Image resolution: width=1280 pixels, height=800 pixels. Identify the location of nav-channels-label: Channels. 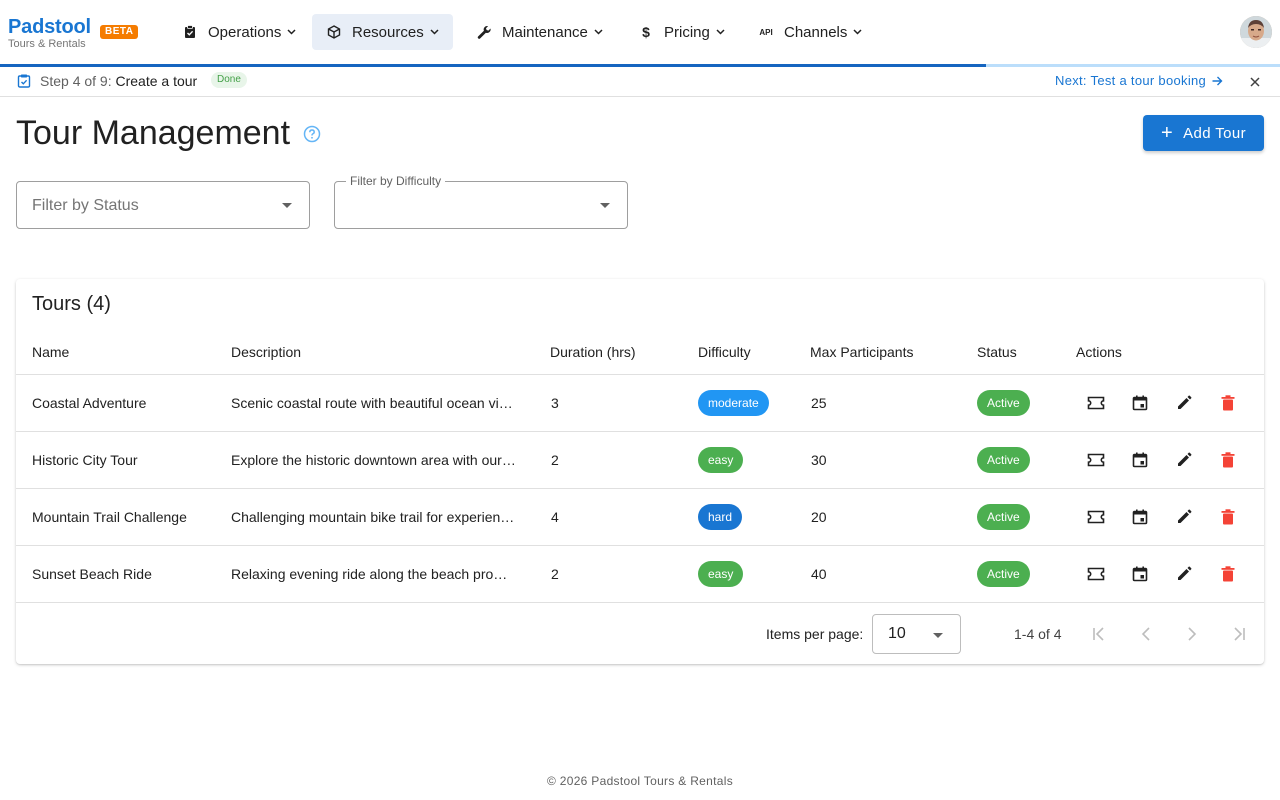
(816, 32).